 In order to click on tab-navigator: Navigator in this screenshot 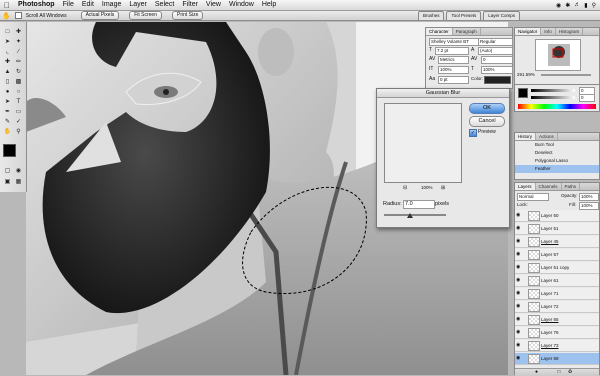, I will do `click(528, 31)`.